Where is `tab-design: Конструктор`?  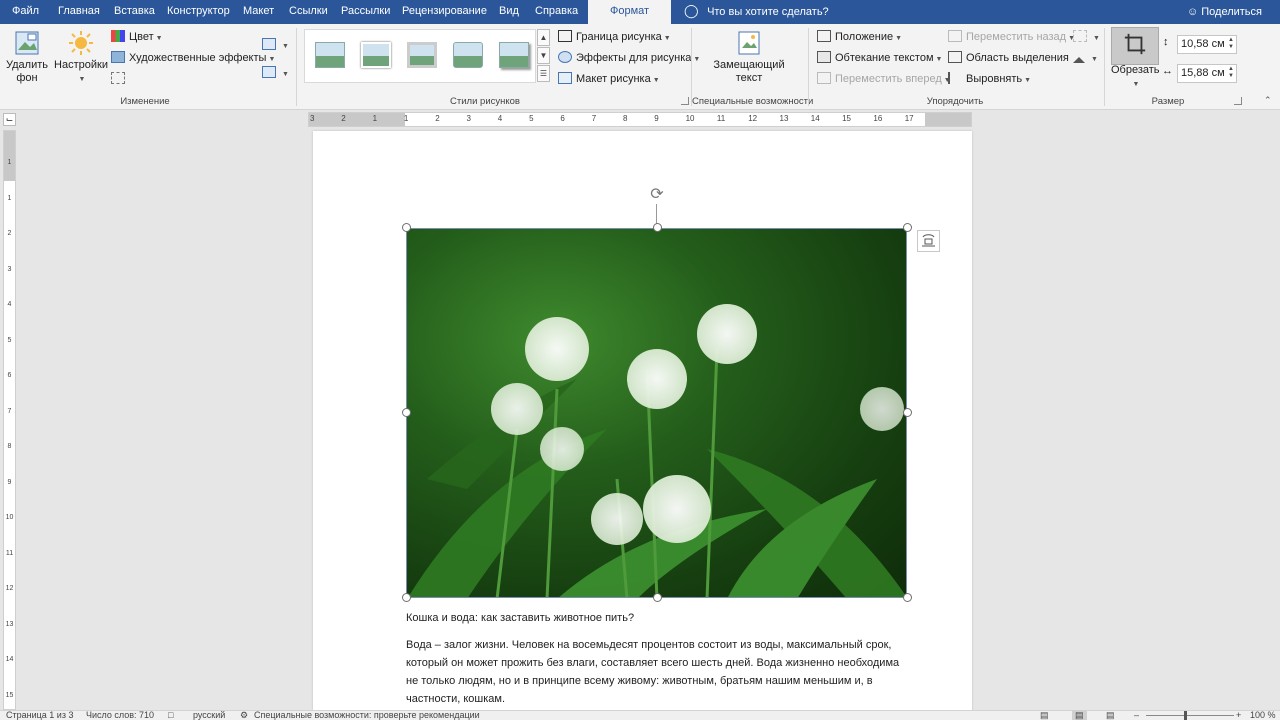
tab-design: Конструктор is located at coordinates (198, 12).